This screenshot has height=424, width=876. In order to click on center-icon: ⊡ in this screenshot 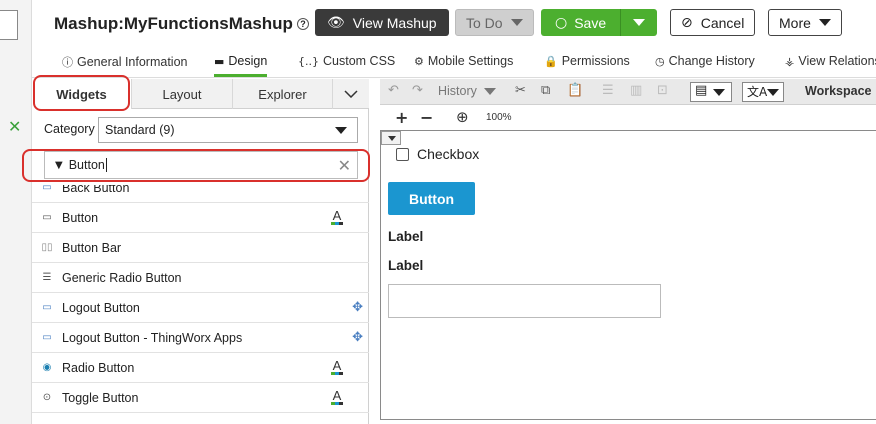, I will do `click(662, 90)`.